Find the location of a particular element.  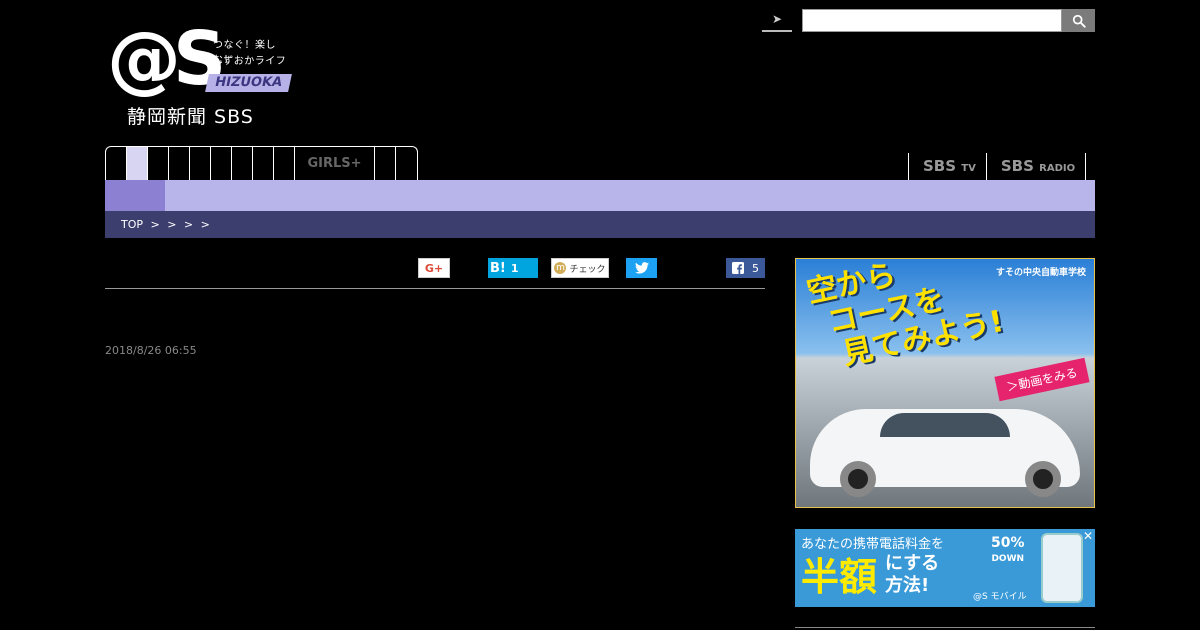

hatena-count: 1 is located at coordinates (514, 268).